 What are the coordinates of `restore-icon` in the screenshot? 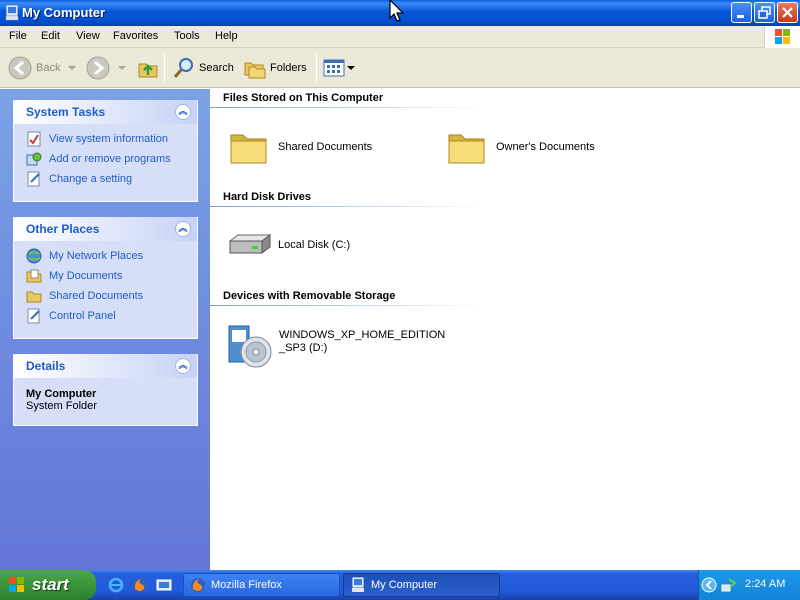 It's located at (764, 12).